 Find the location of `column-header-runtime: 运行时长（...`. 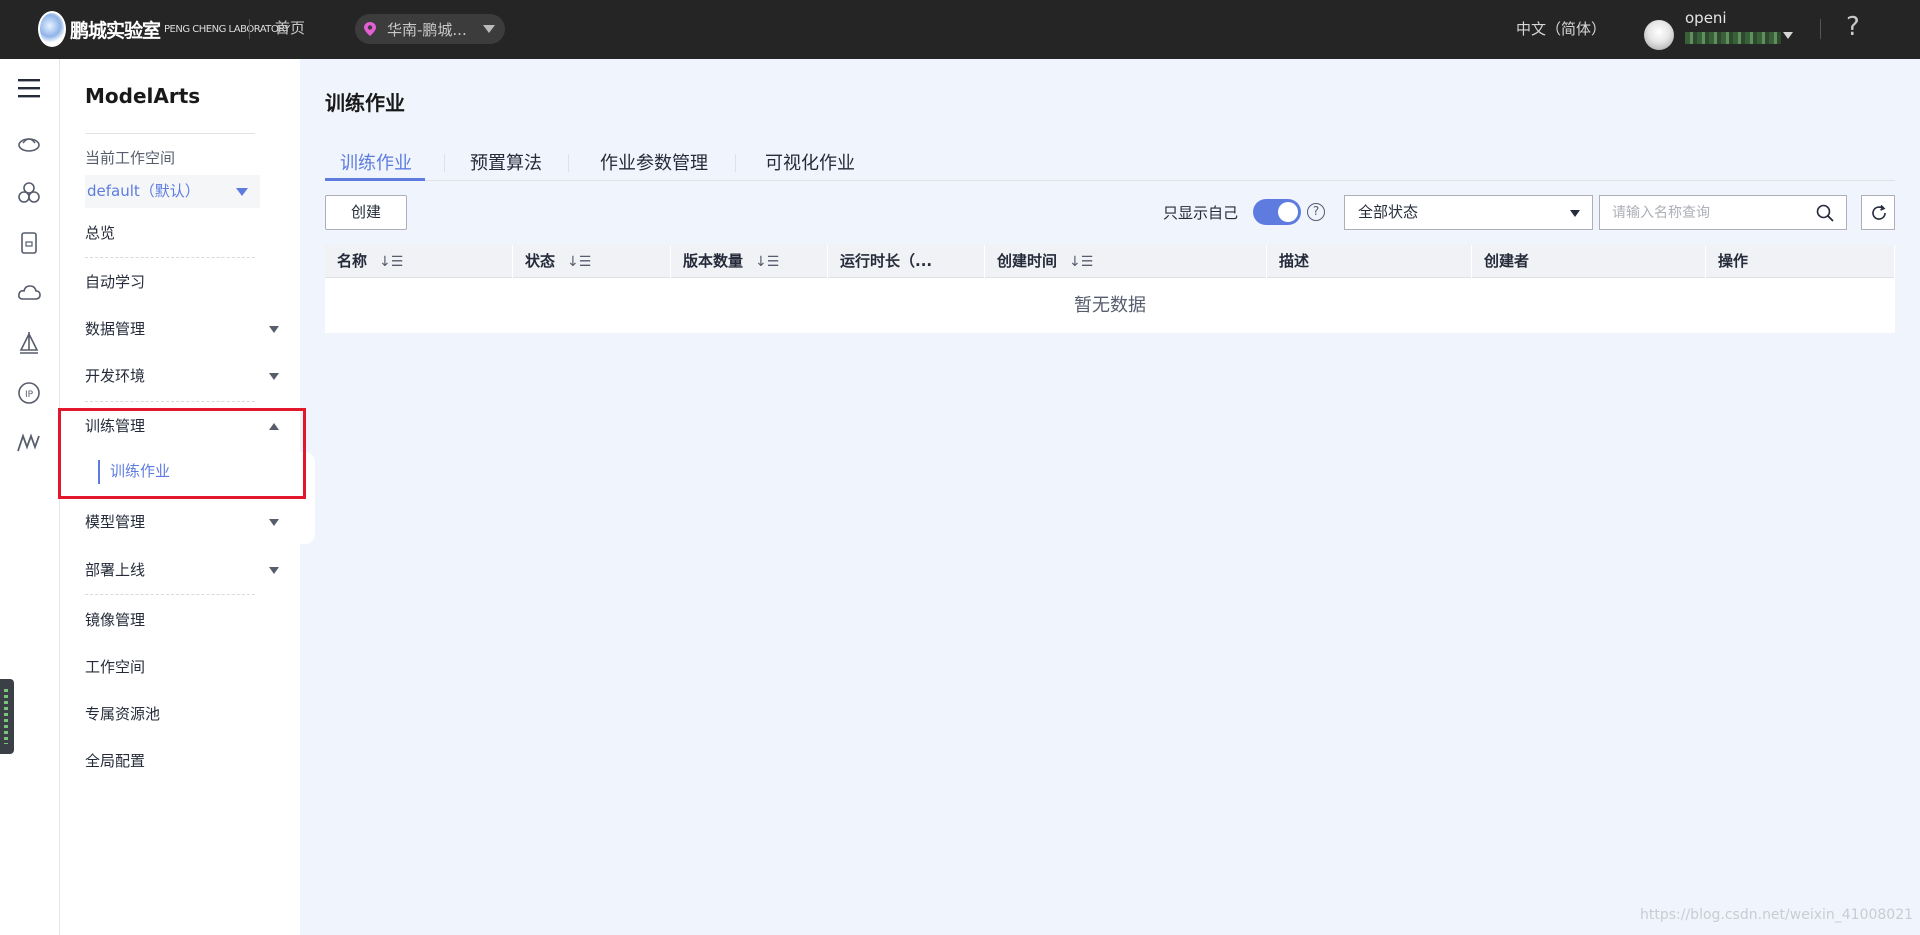

column-header-runtime: 运行时长（... is located at coordinates (906, 261).